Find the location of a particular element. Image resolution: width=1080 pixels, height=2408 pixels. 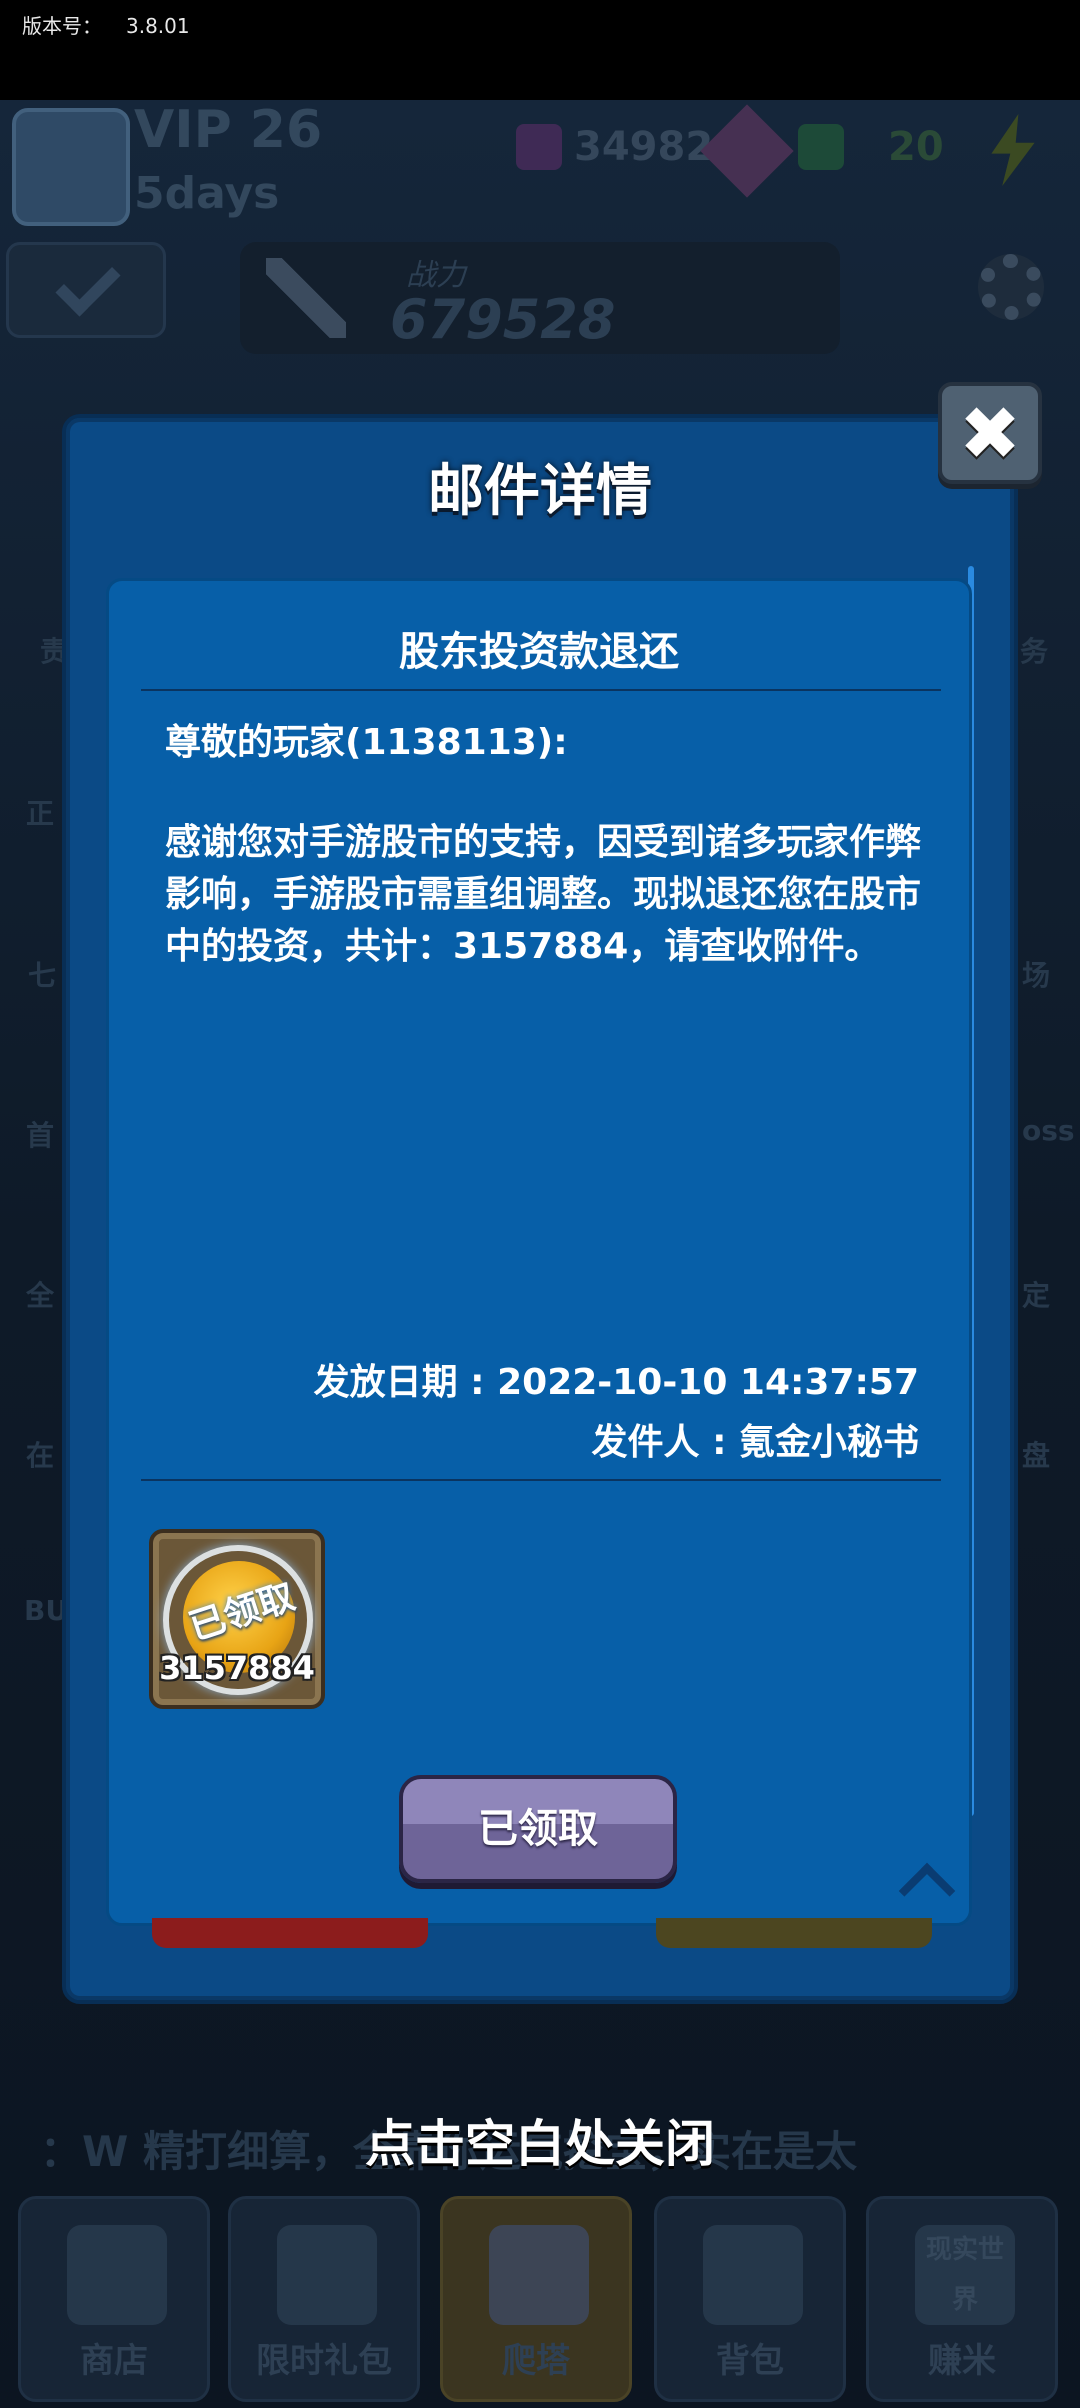

nav-backpack: 背包 is located at coordinates (750, 2299).